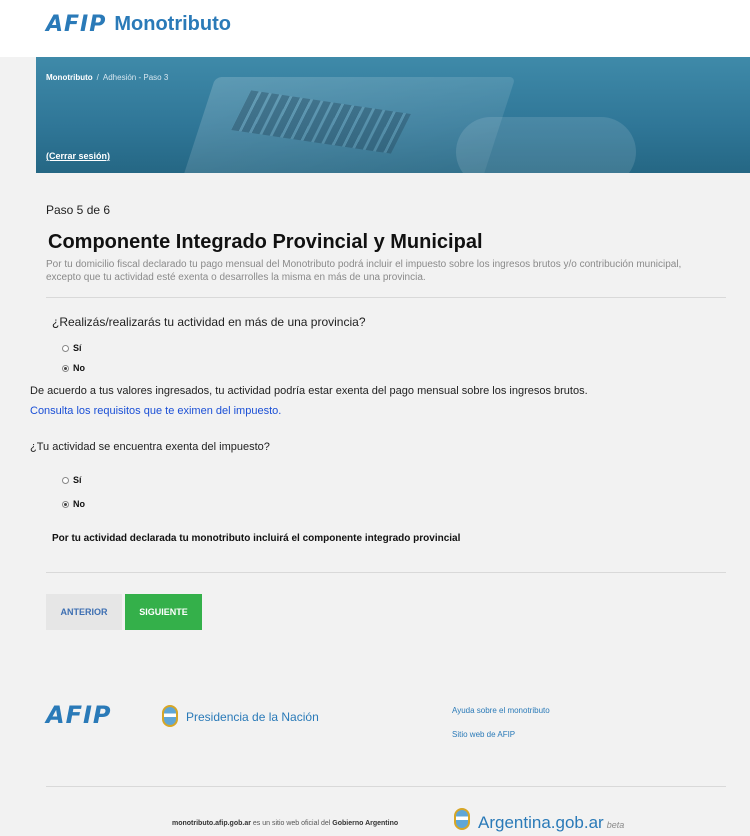 Image resolution: width=750 pixels, height=836 pixels. I want to click on beta-tag: beta, so click(615, 825).